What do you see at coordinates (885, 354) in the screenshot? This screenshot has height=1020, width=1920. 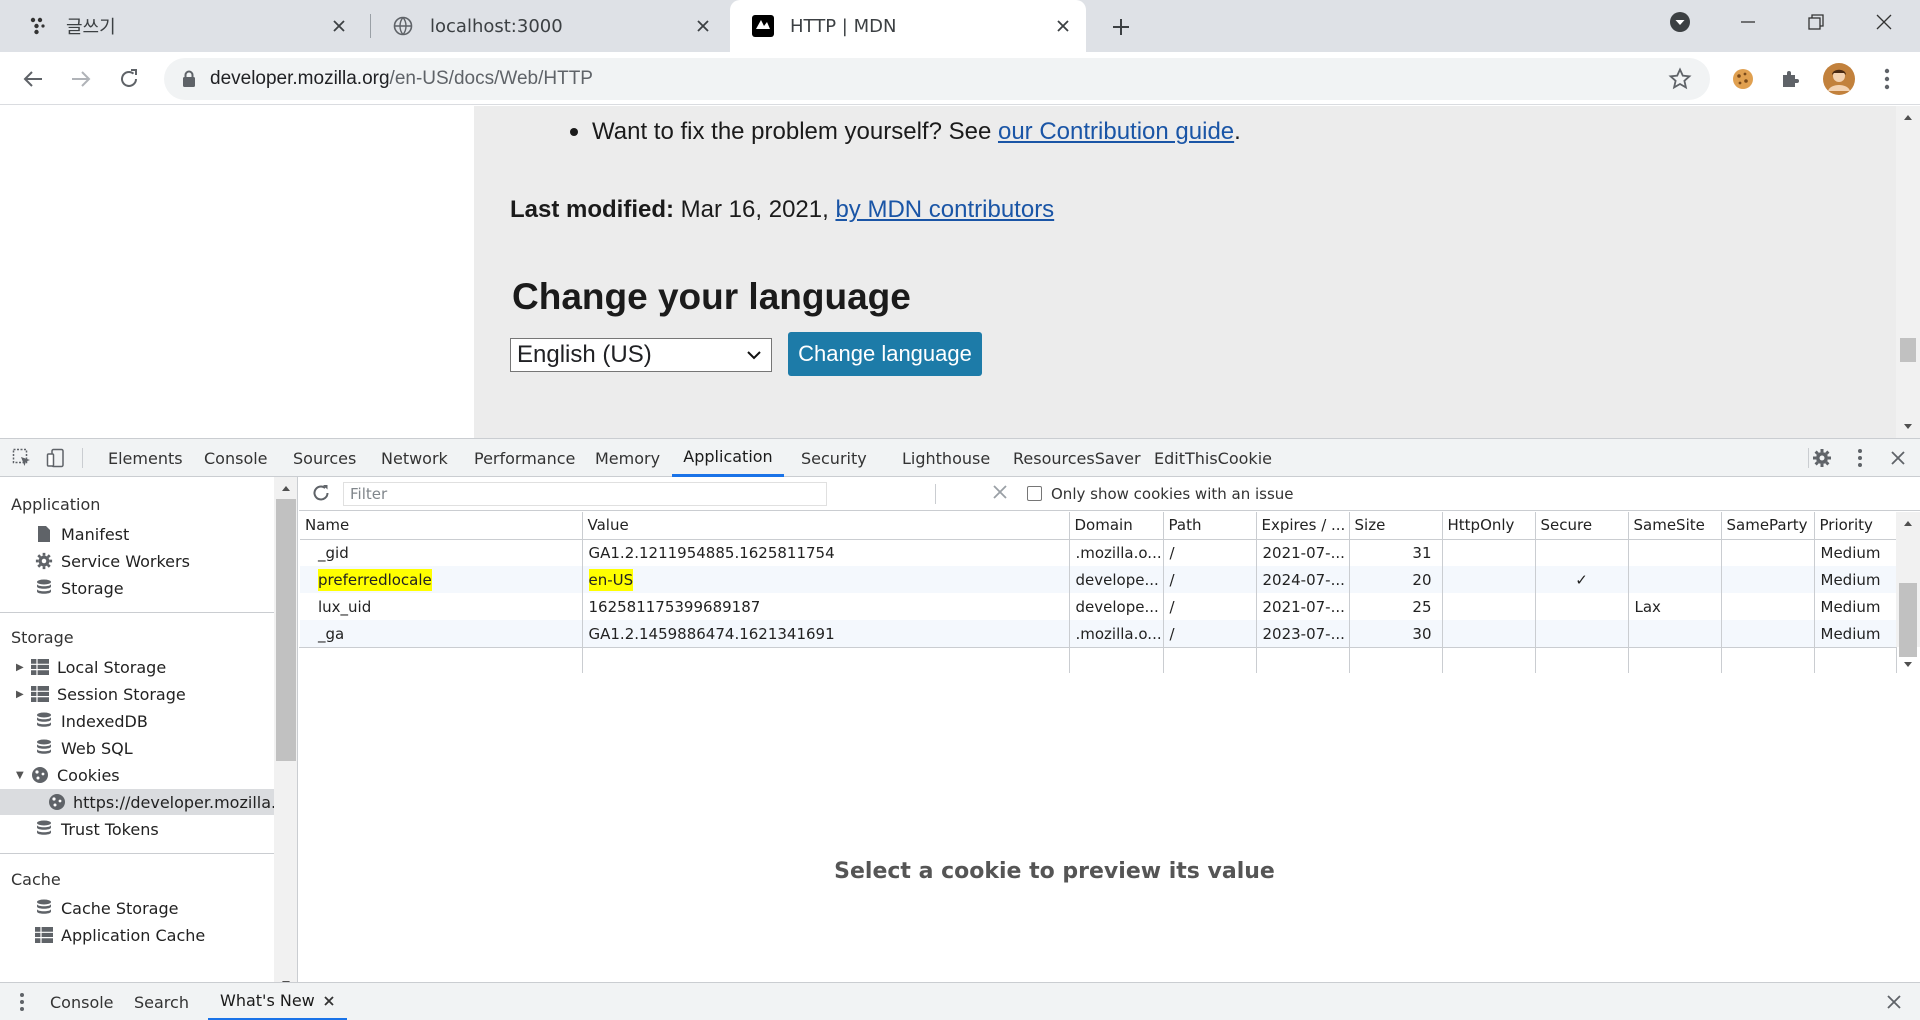 I see `change-language-button: Change language` at bounding box center [885, 354].